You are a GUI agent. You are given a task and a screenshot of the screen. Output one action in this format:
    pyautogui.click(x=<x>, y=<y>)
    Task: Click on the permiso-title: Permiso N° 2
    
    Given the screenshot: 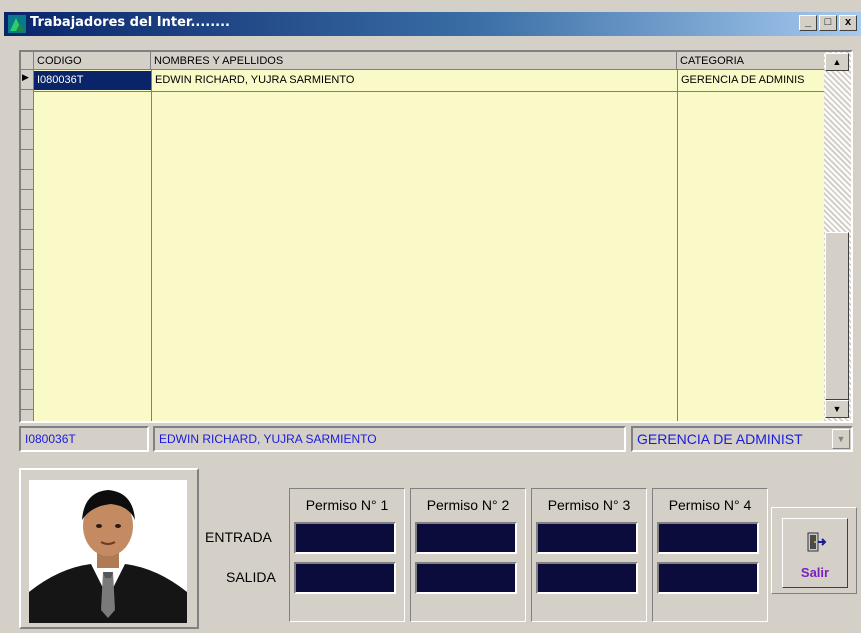 What is the action you would take?
    pyautogui.click(x=468, y=505)
    